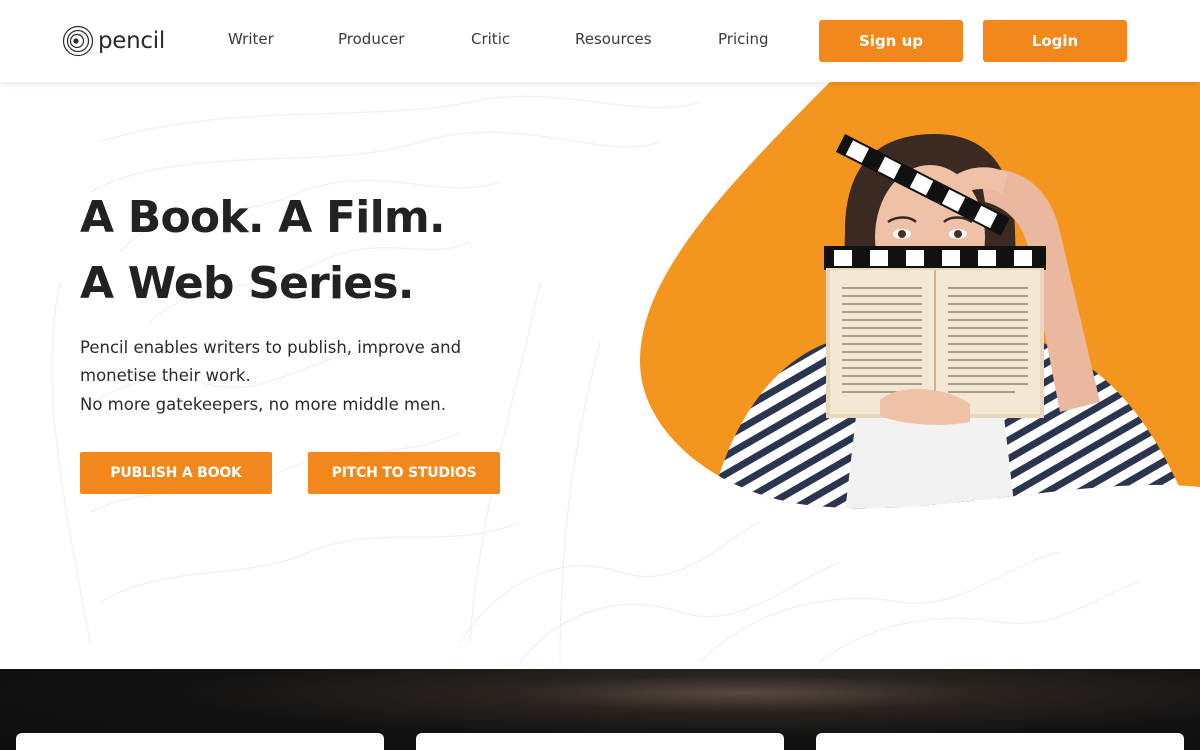 The height and width of the screenshot is (750, 1200). What do you see at coordinates (176, 473) in the screenshot?
I see `publish-book-button: PUBLISH A BOOK` at bounding box center [176, 473].